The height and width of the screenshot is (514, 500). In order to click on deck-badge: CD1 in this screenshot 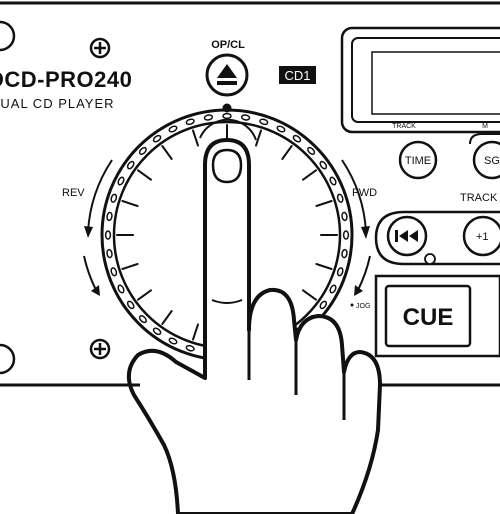, I will do `click(297, 75)`.